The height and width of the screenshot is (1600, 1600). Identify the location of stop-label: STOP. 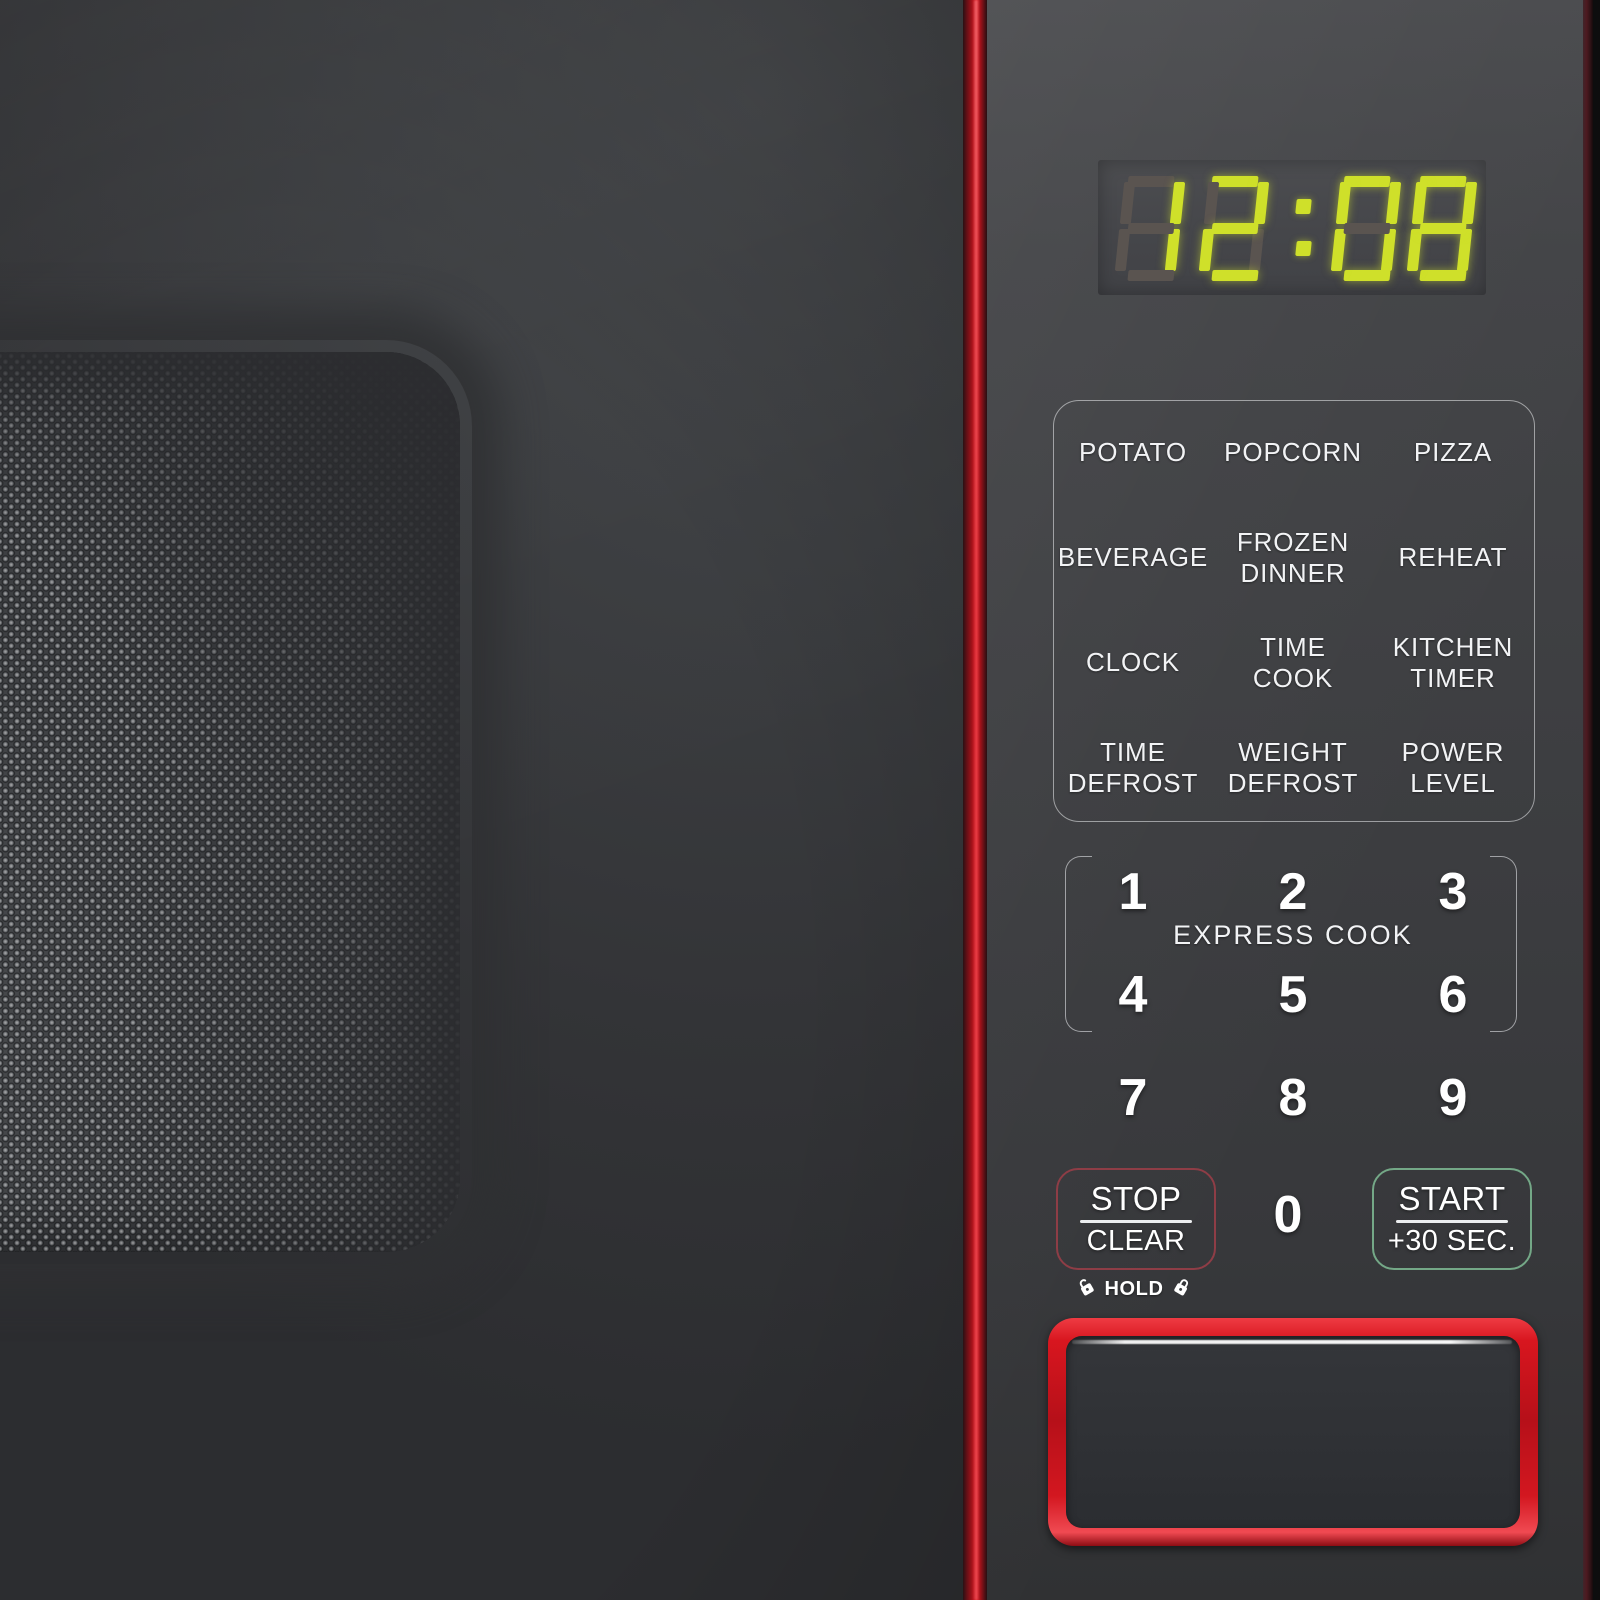
(1136, 1199).